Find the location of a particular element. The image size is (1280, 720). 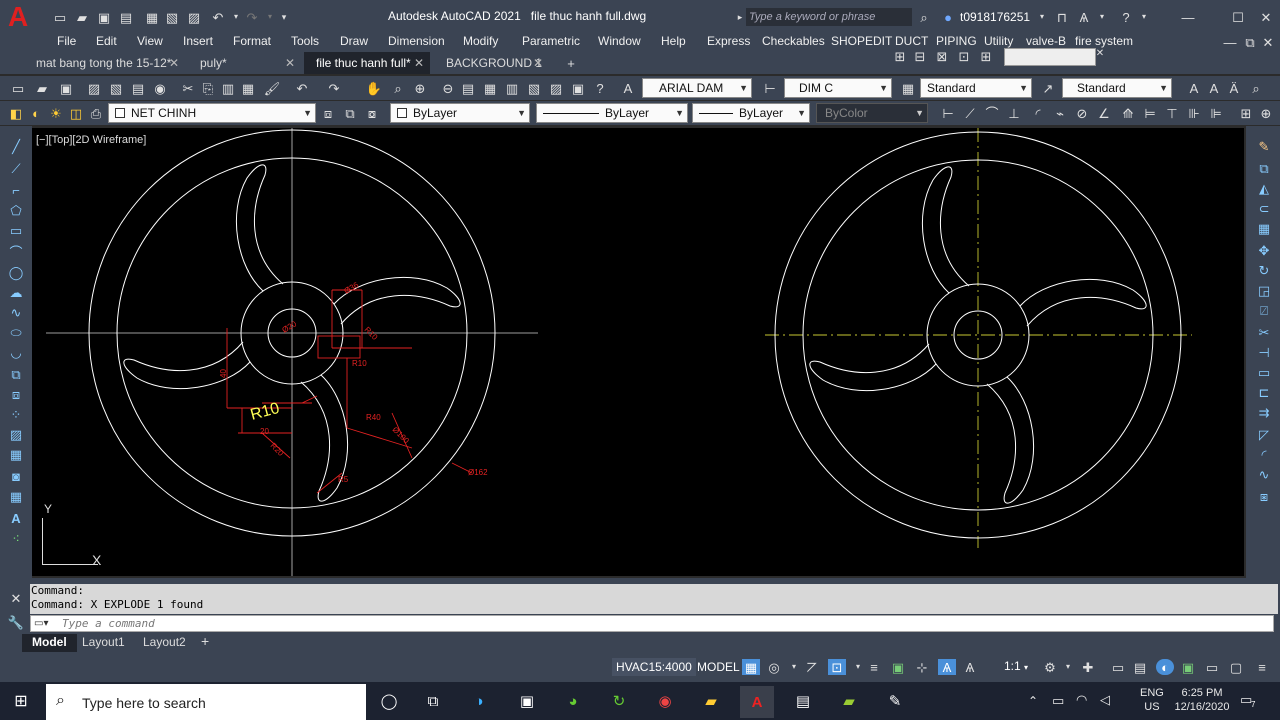

search-icon: ⌕ is located at coordinates (924, 17).